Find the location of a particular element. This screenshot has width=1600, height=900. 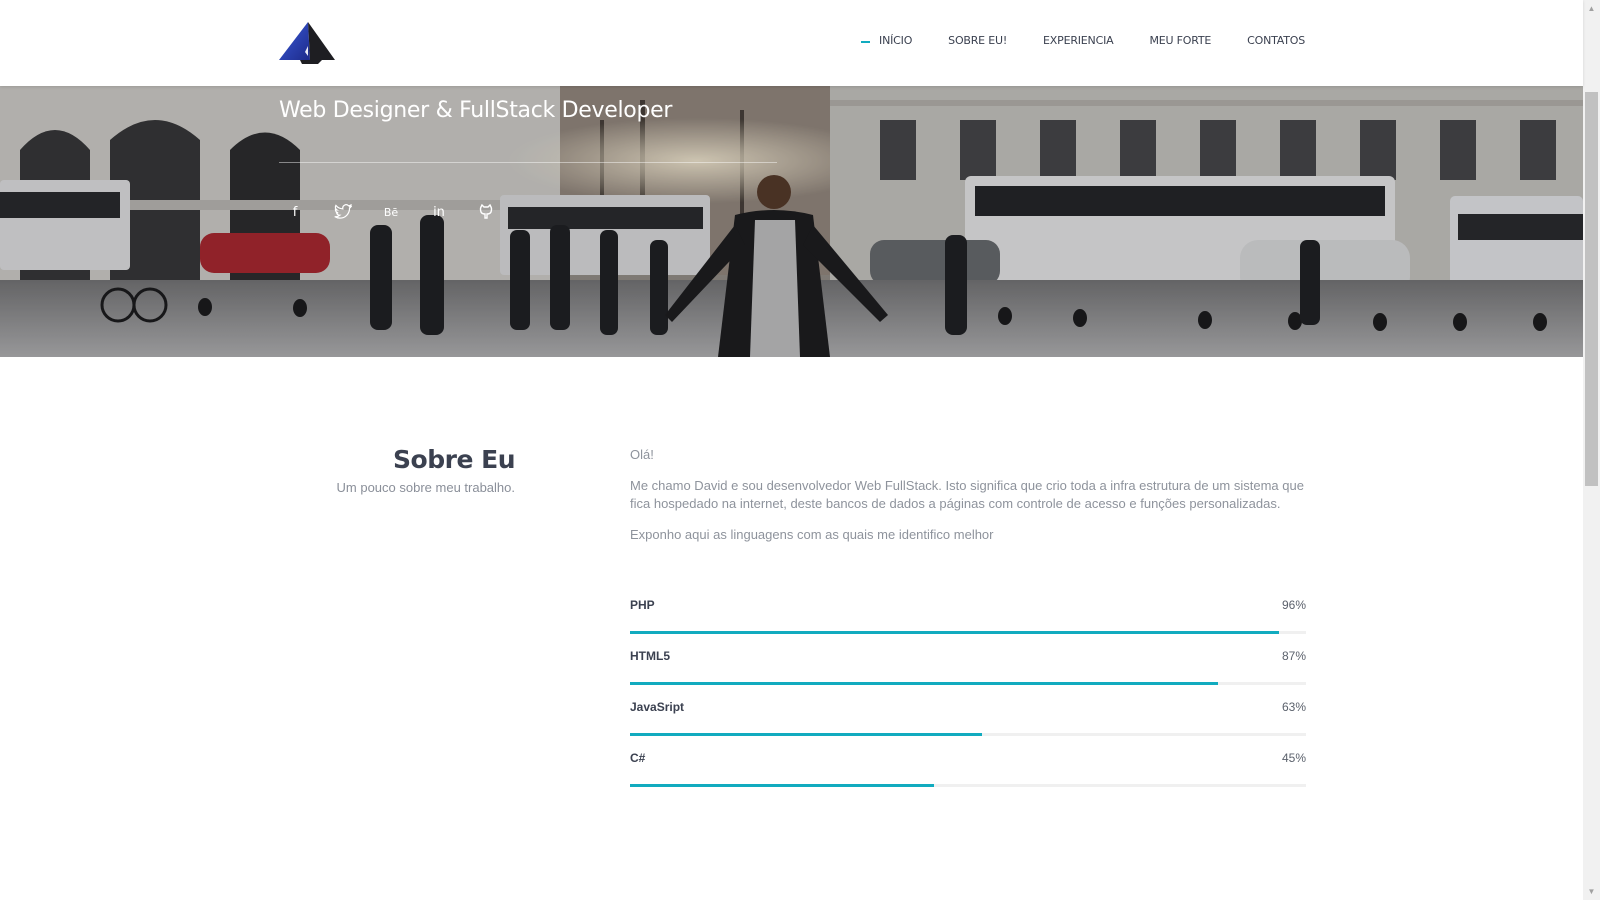

nav-item-sobre-eu: SOBRE EU! is located at coordinates (977, 40).